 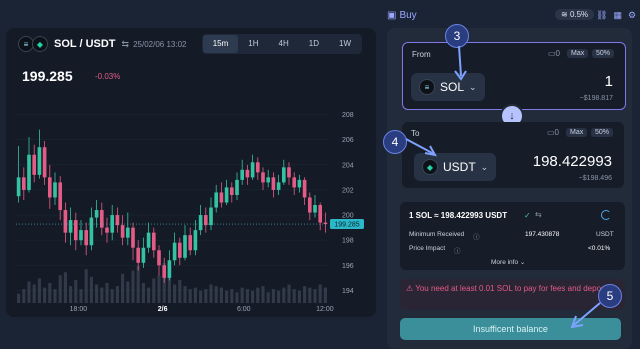 What do you see at coordinates (421, 54) in the screenshot?
I see `from-label: From` at bounding box center [421, 54].